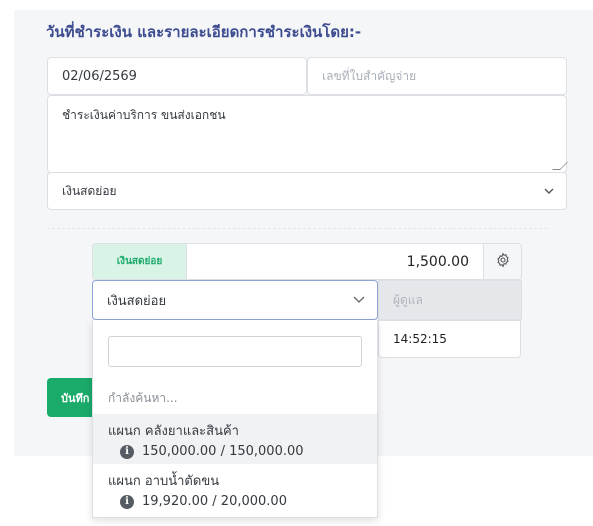  I want to click on option-name: แผนก คลังยาและสินค้า, so click(173, 431).